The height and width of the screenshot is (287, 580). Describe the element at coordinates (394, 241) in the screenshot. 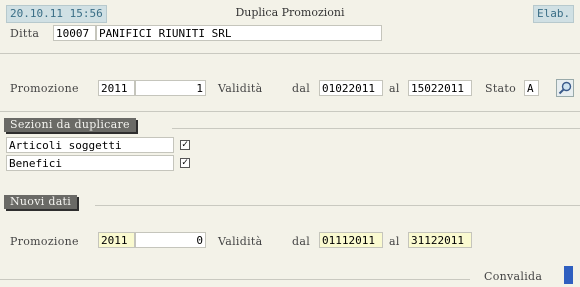

I see `nuovi-al-label: al` at that location.